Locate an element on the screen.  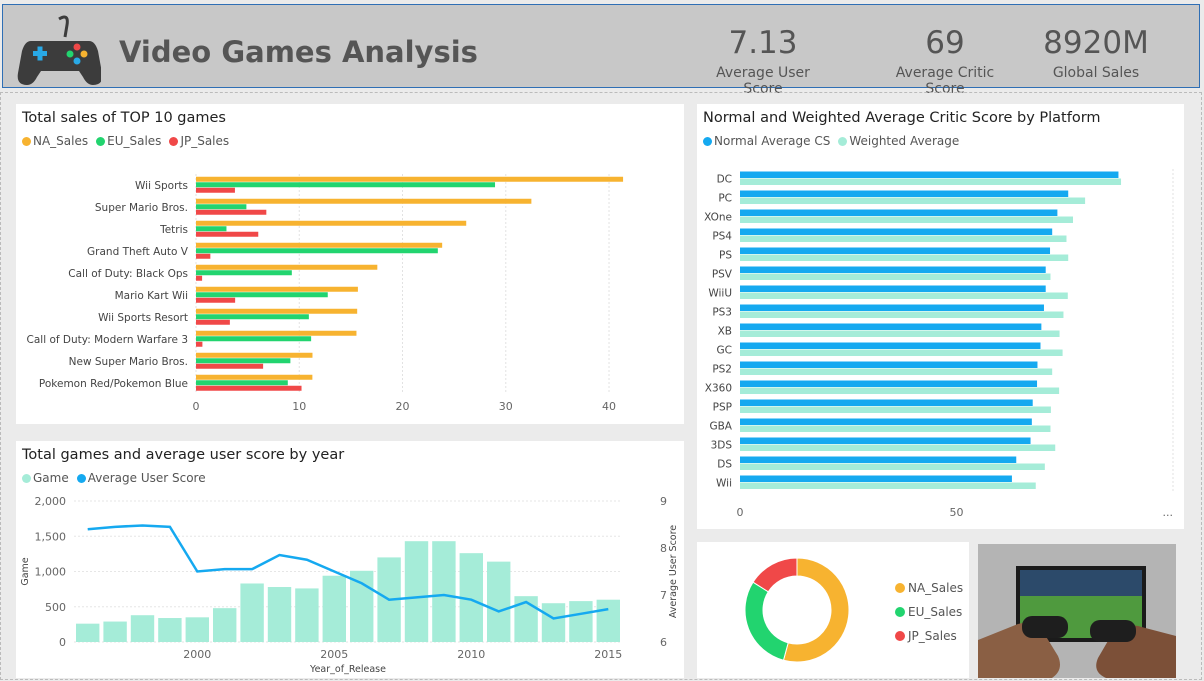
category-label: Call of Duty: Modern Warfare 3 is located at coordinates (107, 340).